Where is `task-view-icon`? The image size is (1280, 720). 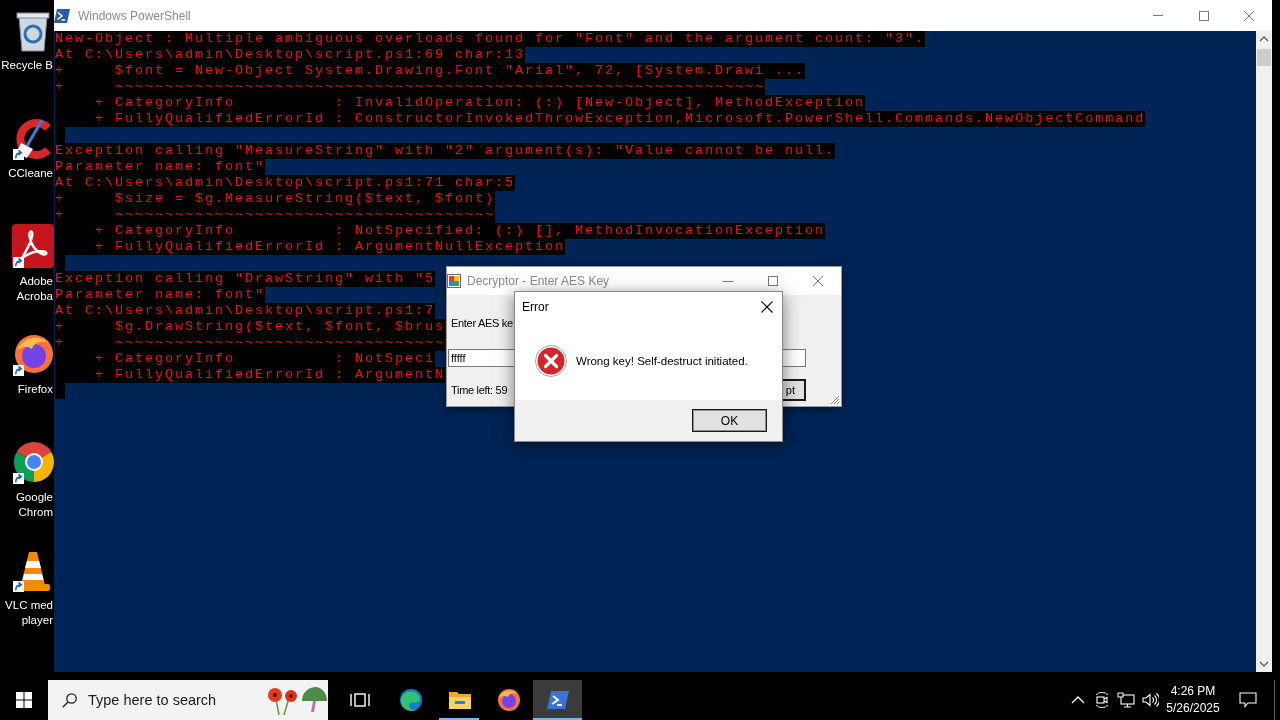
task-view-icon is located at coordinates (360, 700).